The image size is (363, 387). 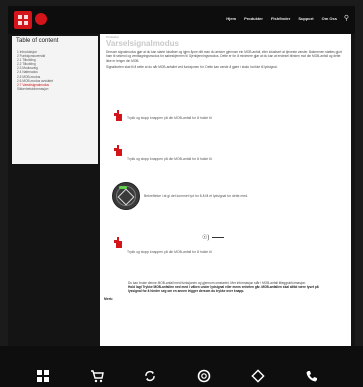 I want to click on toc-item: Sikkerhetsinformasjon, so click(x=57, y=89).